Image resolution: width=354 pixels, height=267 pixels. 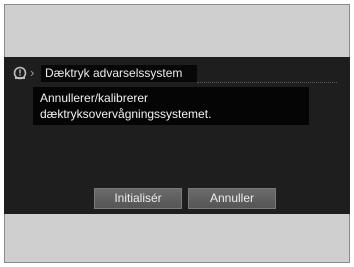 What do you see at coordinates (138, 198) in the screenshot?
I see `initialize-button: Initialisér` at bounding box center [138, 198].